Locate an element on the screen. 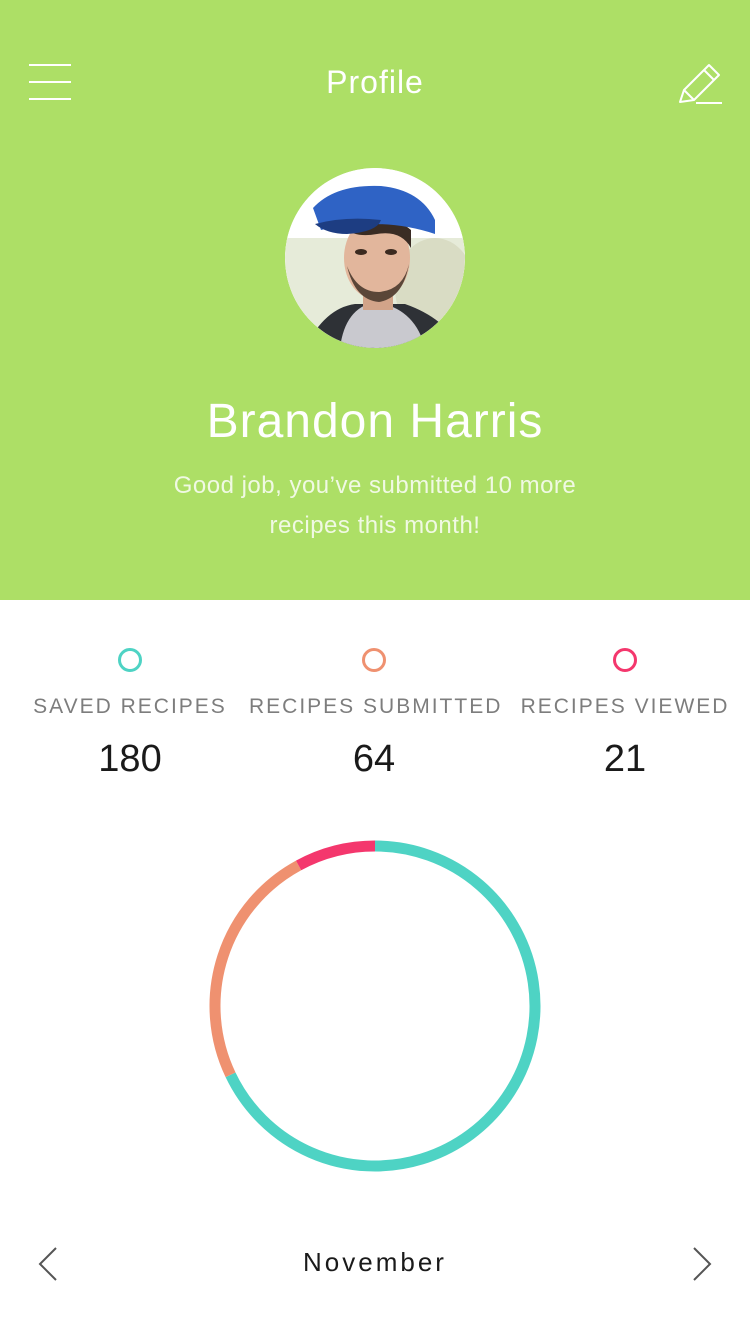  user-name: Brandon Harris is located at coordinates (375, 421).